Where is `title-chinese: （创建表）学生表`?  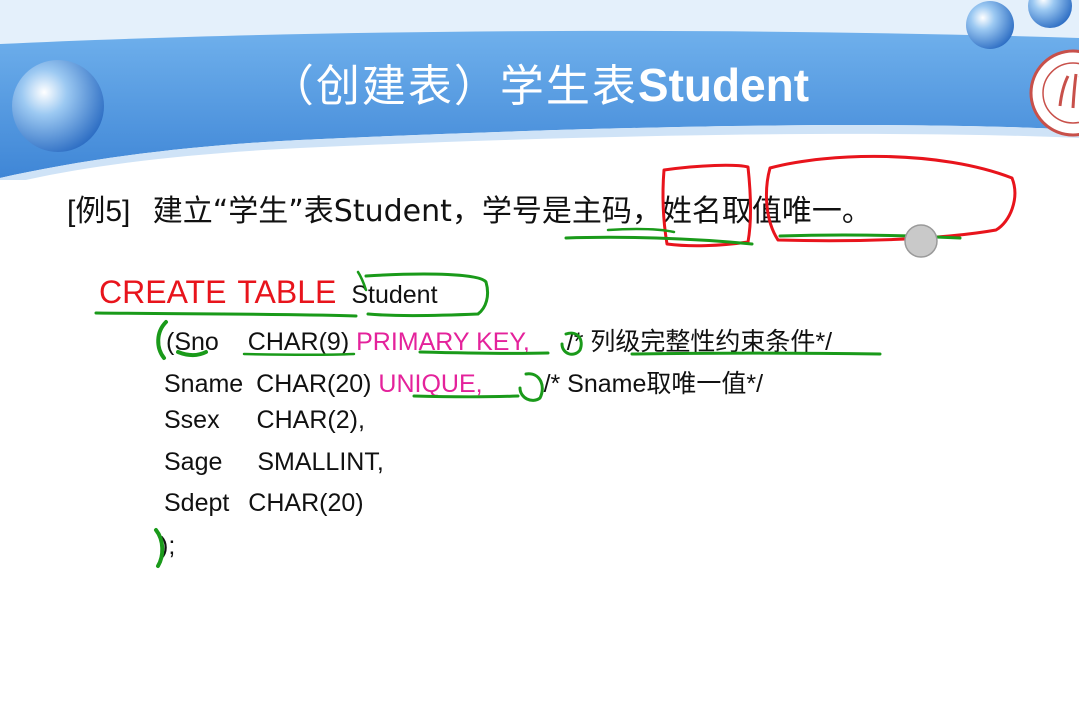
title-chinese: （创建表）学生表 is located at coordinates (453, 86).